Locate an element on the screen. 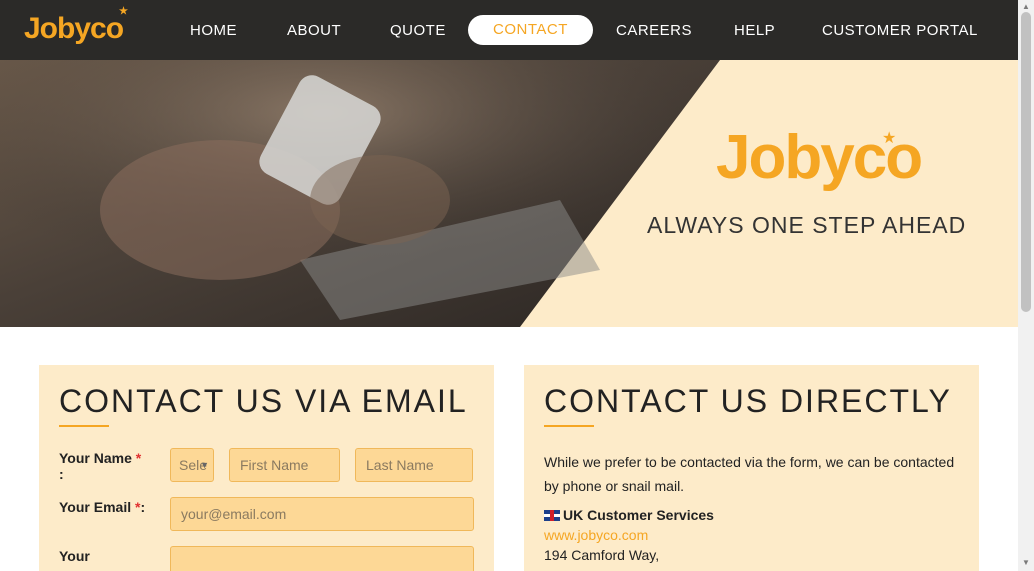 The width and height of the screenshot is (1034, 571). email-panel-title: CONTACT US VIA EMAIL is located at coordinates (263, 401).